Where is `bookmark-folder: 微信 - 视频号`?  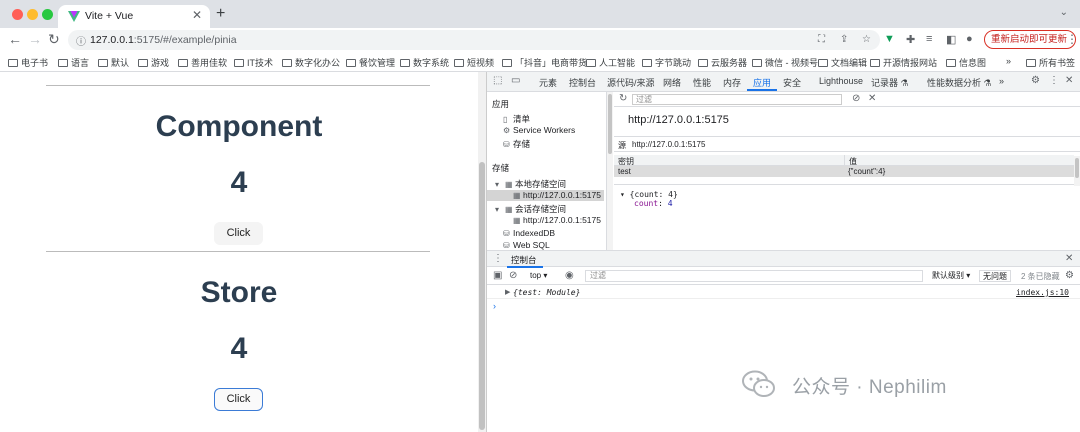
bookmark-folder: 微信 - 视频号 is located at coordinates (785, 62).